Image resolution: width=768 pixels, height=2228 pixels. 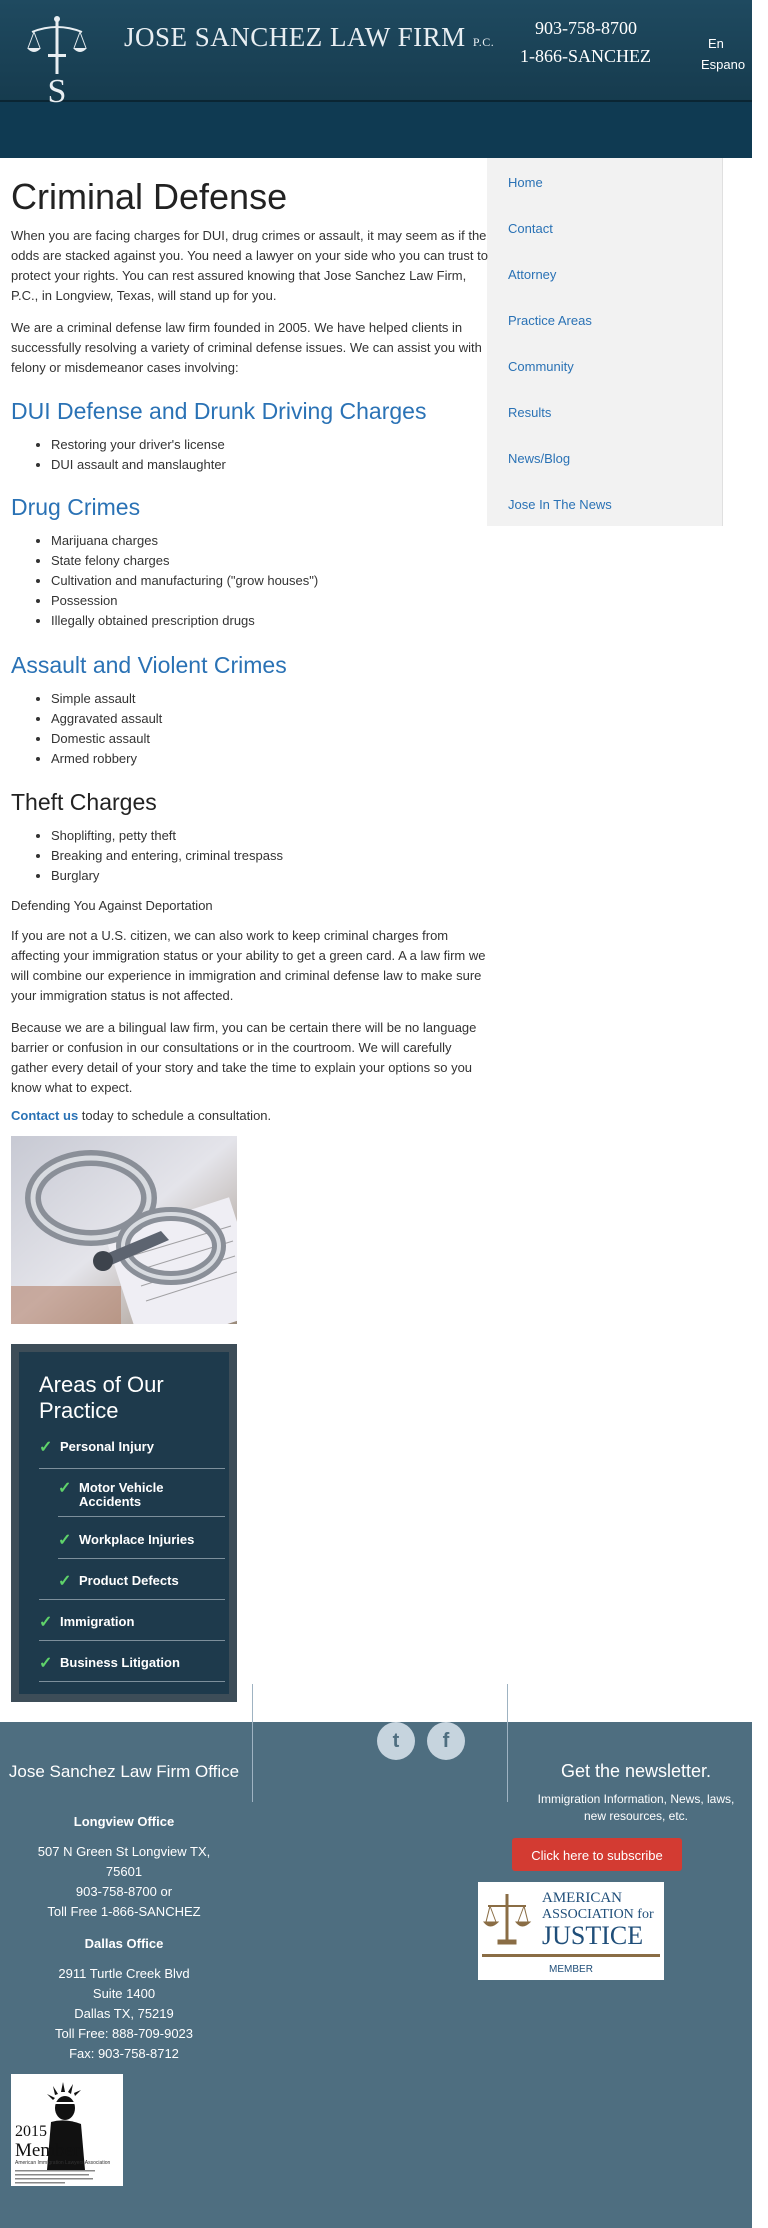 What do you see at coordinates (184, 561) in the screenshot?
I see `list-item: State felony charges` at bounding box center [184, 561].